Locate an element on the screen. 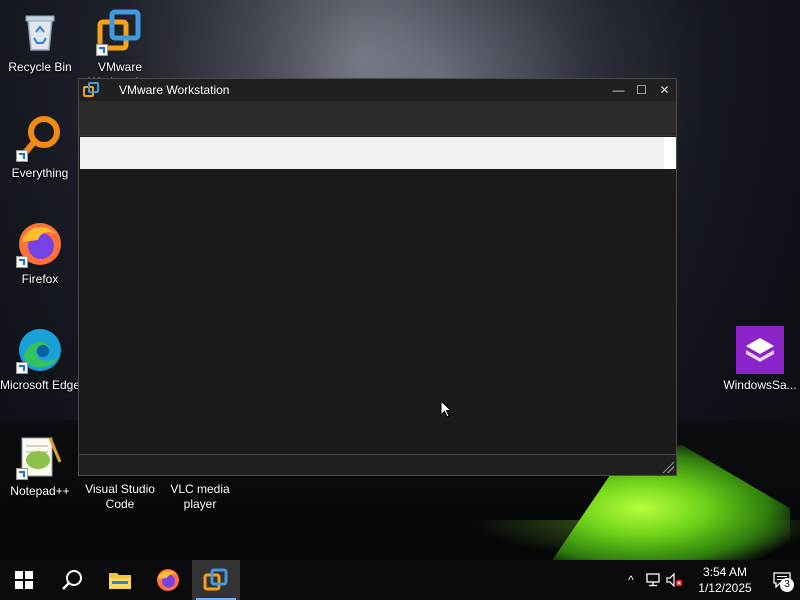 The width and height of the screenshot is (800, 600). search-button is located at coordinates (72, 580).